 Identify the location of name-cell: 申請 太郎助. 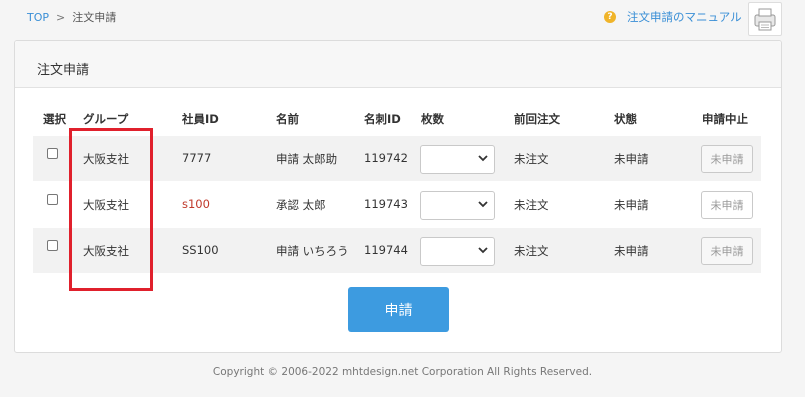
(307, 159).